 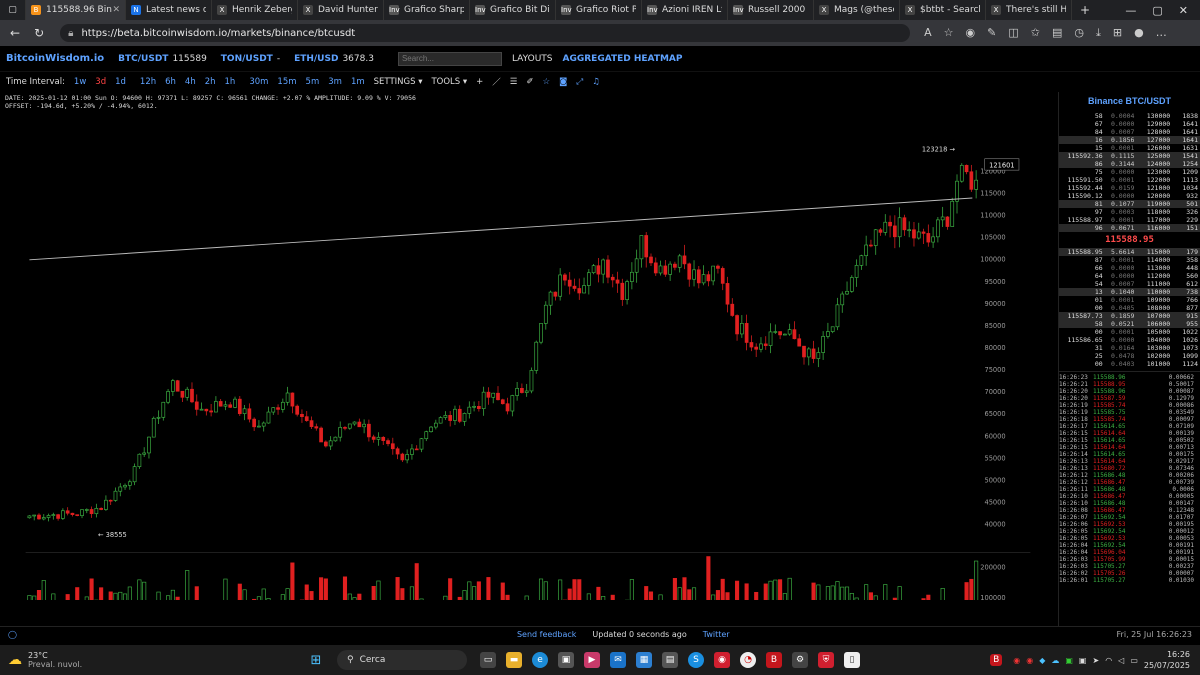 What do you see at coordinates (1129, 164) in the screenshot?
I see `ask-row: 86 0.3144 124000 1254` at bounding box center [1129, 164].